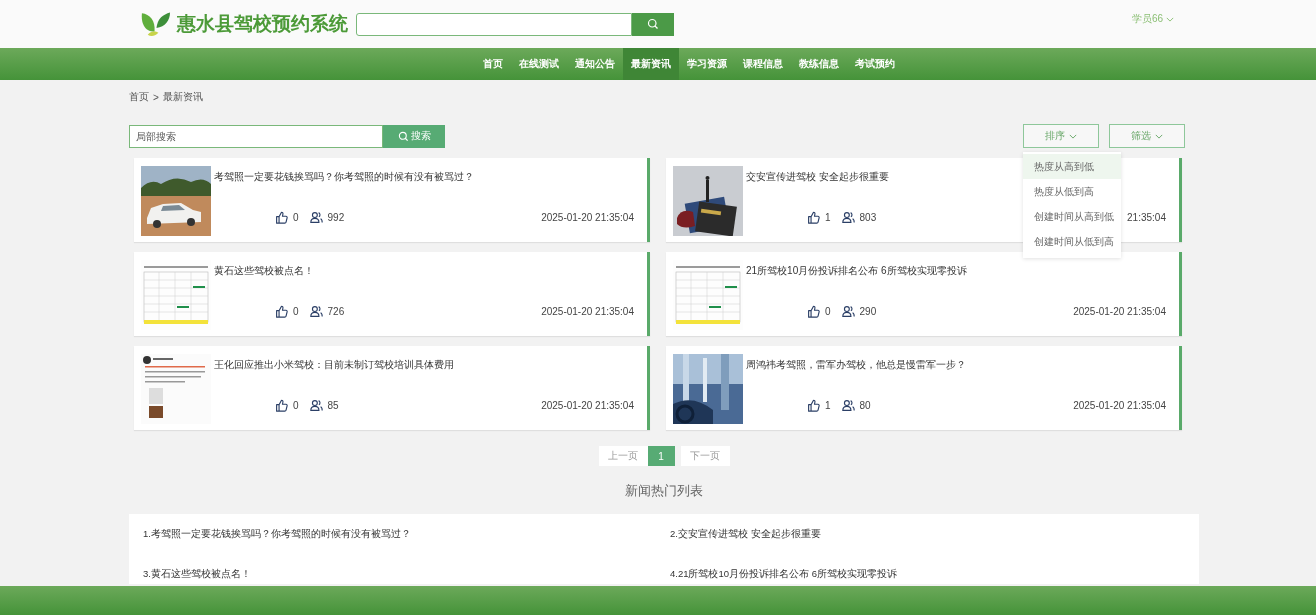 This screenshot has height=615, width=1316. Describe the element at coordinates (651, 64) in the screenshot. I see `nav-item: 最新资讯` at that location.